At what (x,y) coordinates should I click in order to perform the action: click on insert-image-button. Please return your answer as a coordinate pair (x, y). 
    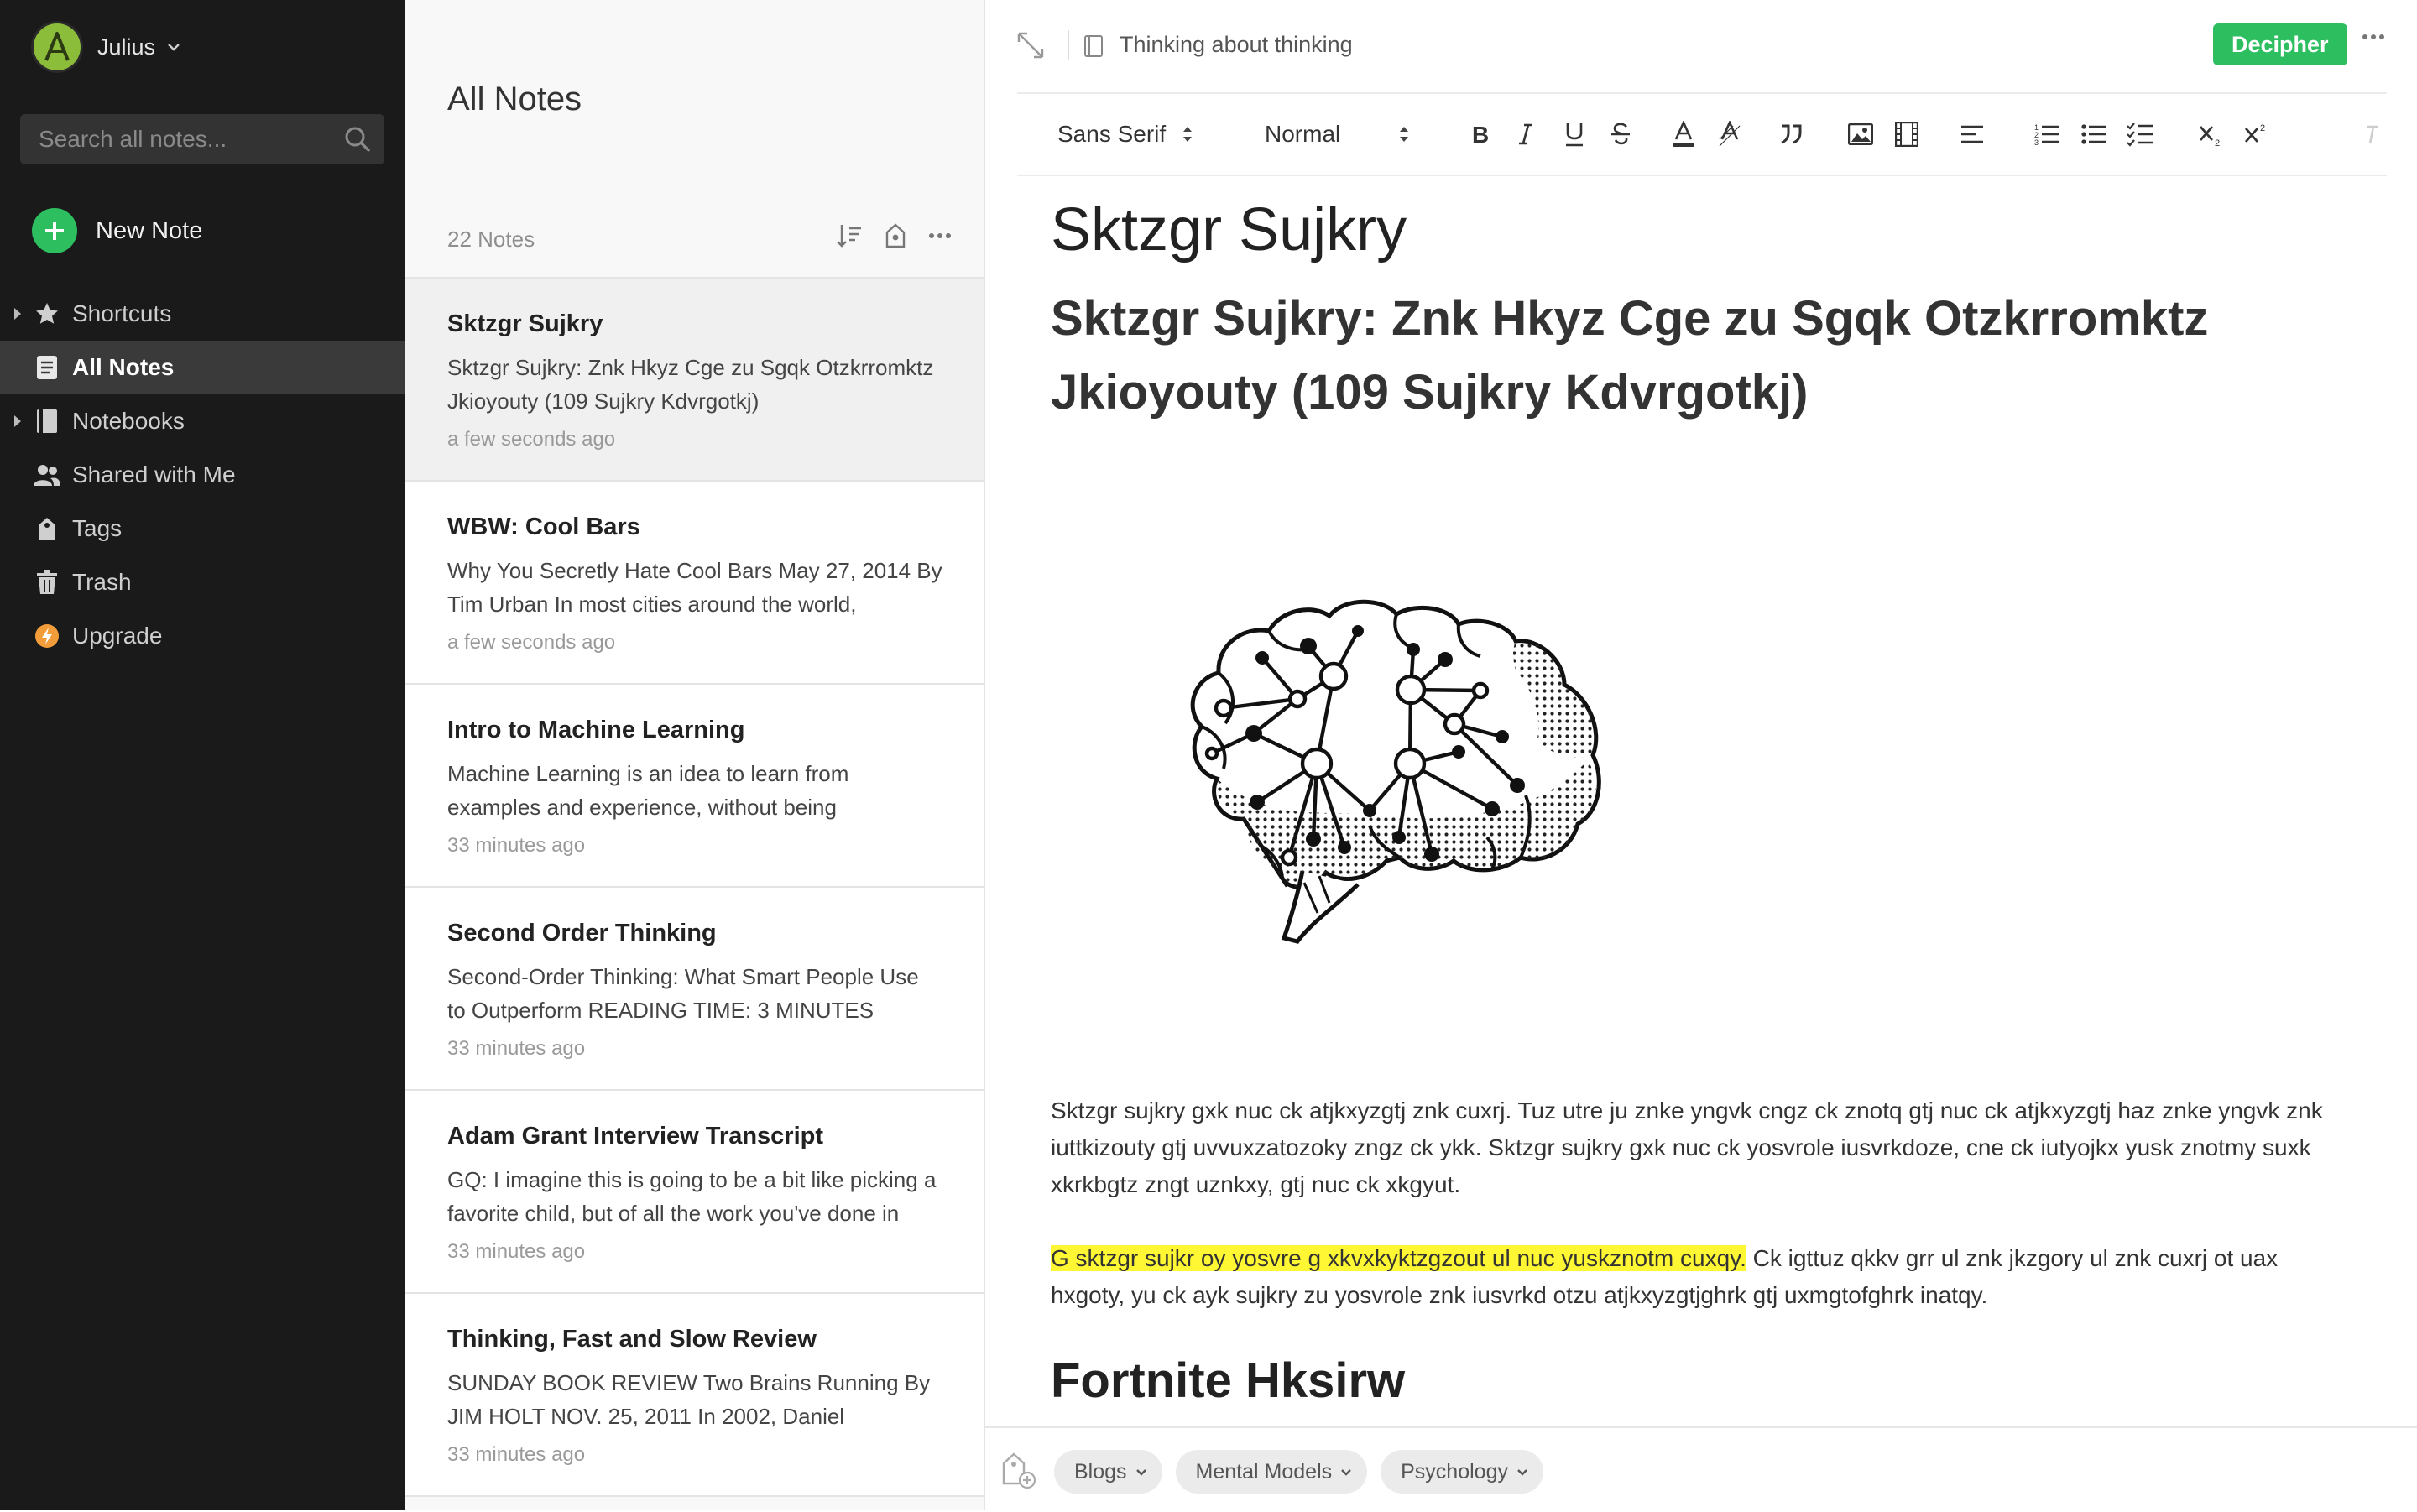
    Looking at the image, I should click on (1860, 134).